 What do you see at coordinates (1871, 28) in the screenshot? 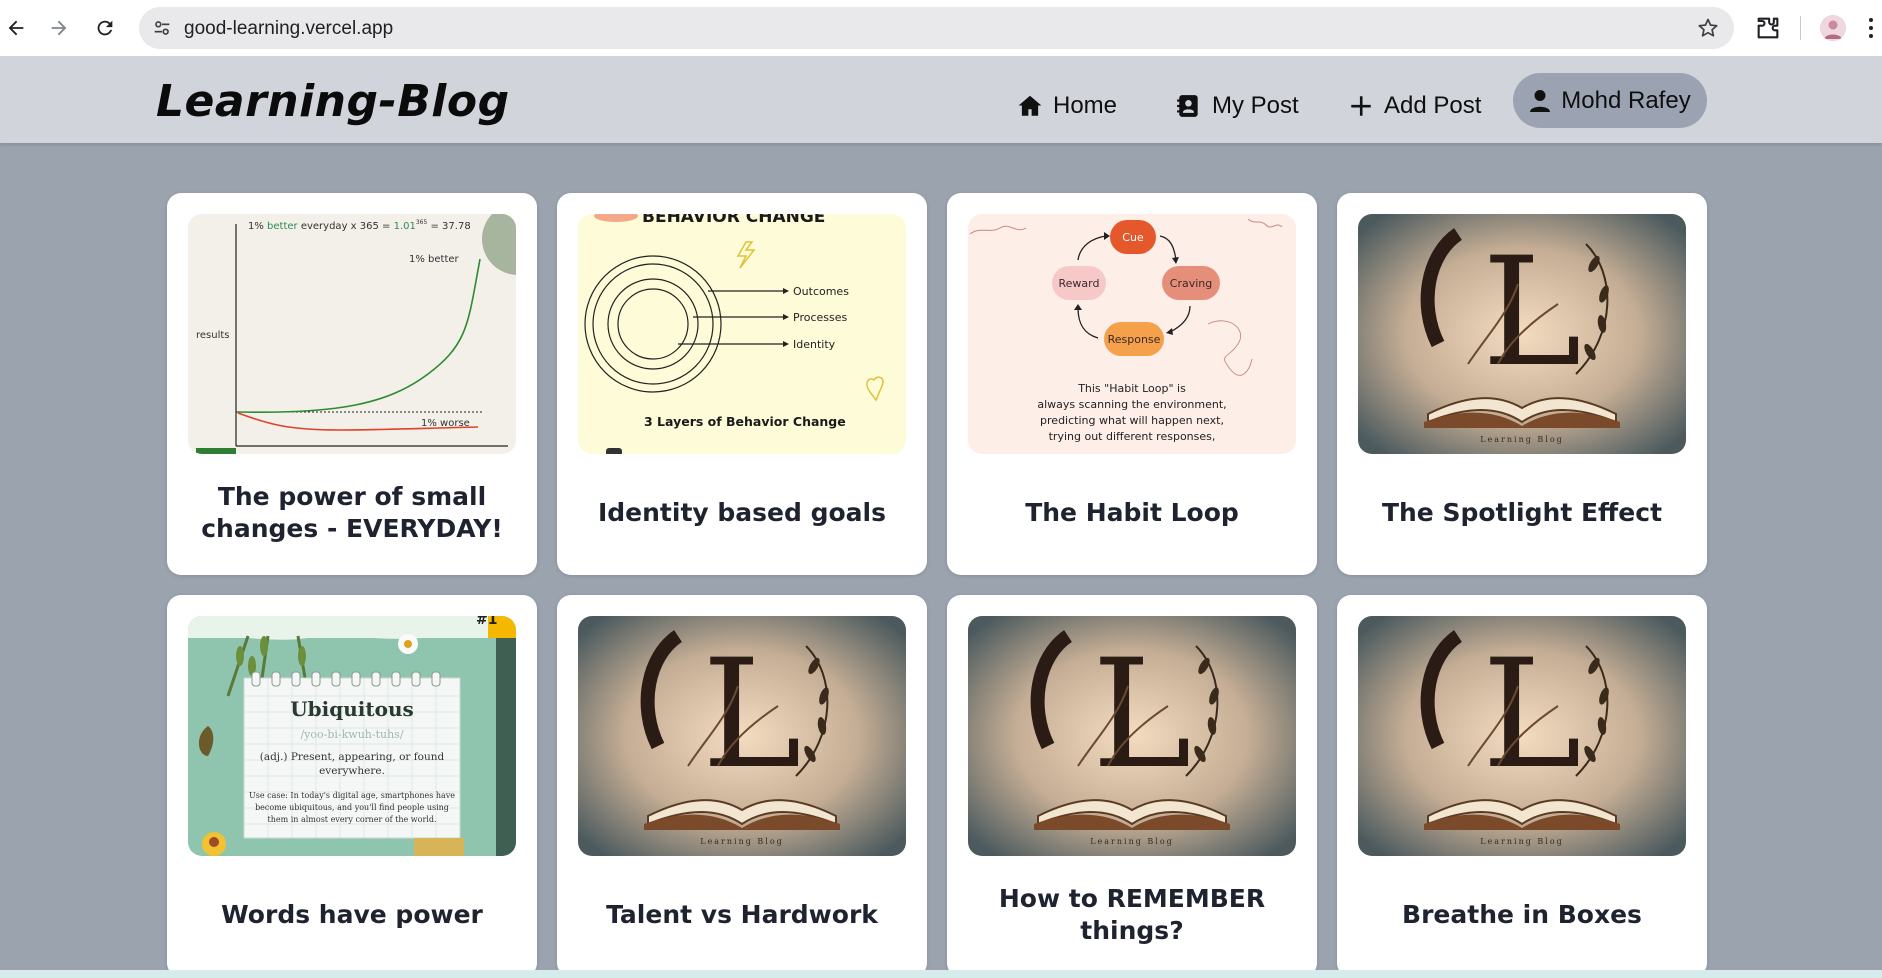
I see `more-menu-icon` at bounding box center [1871, 28].